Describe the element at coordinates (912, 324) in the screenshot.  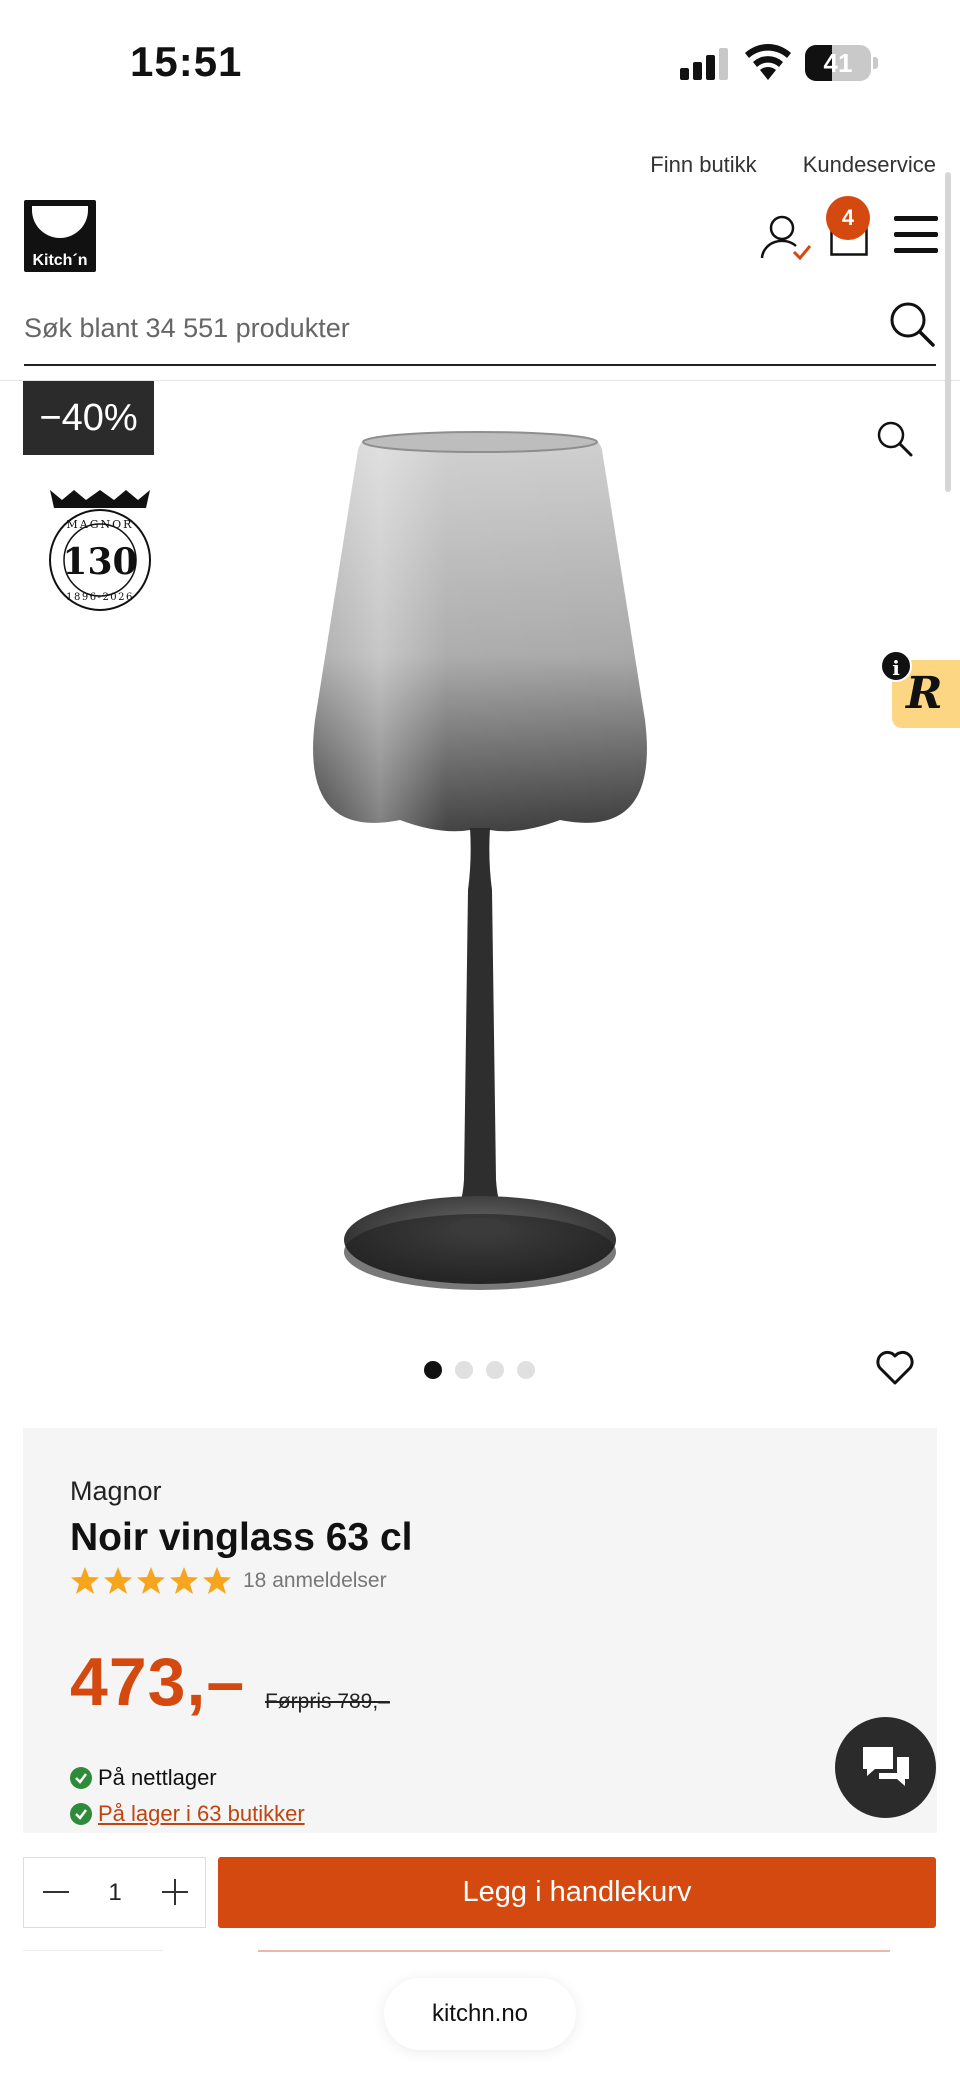
I see `search-icon` at that location.